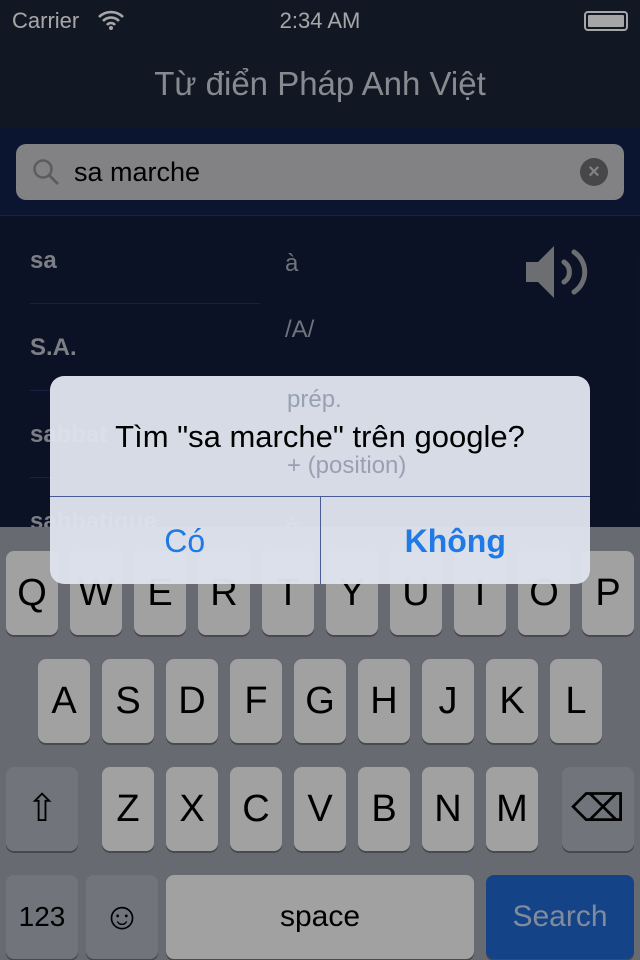 This screenshot has width=640, height=960. What do you see at coordinates (185, 540) in the screenshot?
I see `yes-button: Có` at bounding box center [185, 540].